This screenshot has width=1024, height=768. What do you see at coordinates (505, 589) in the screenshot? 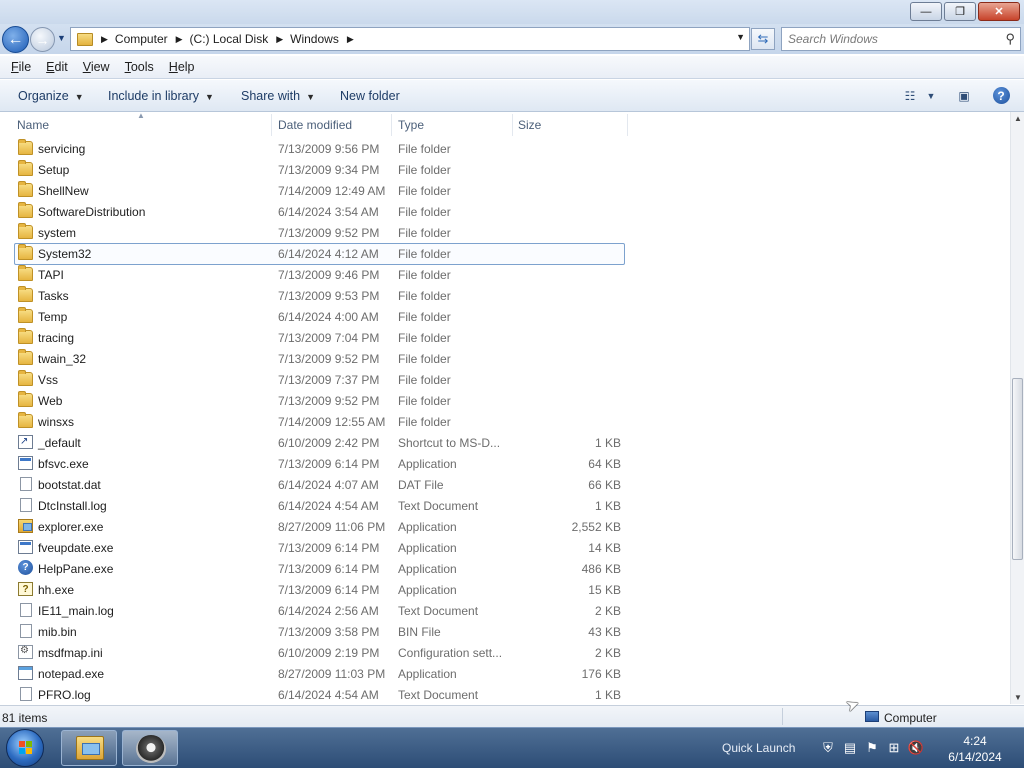
I see `table-row: ? hh.exe 7/13/2009 6:14 PM Application 15 KB` at bounding box center [505, 589].